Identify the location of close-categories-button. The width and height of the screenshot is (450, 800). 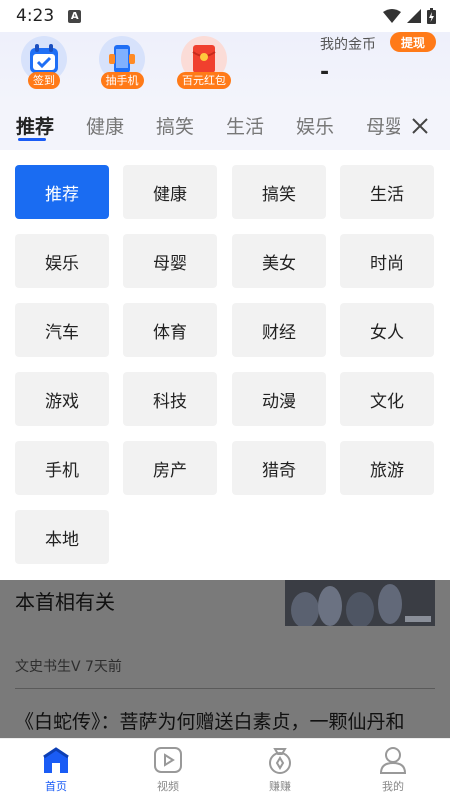
(420, 126).